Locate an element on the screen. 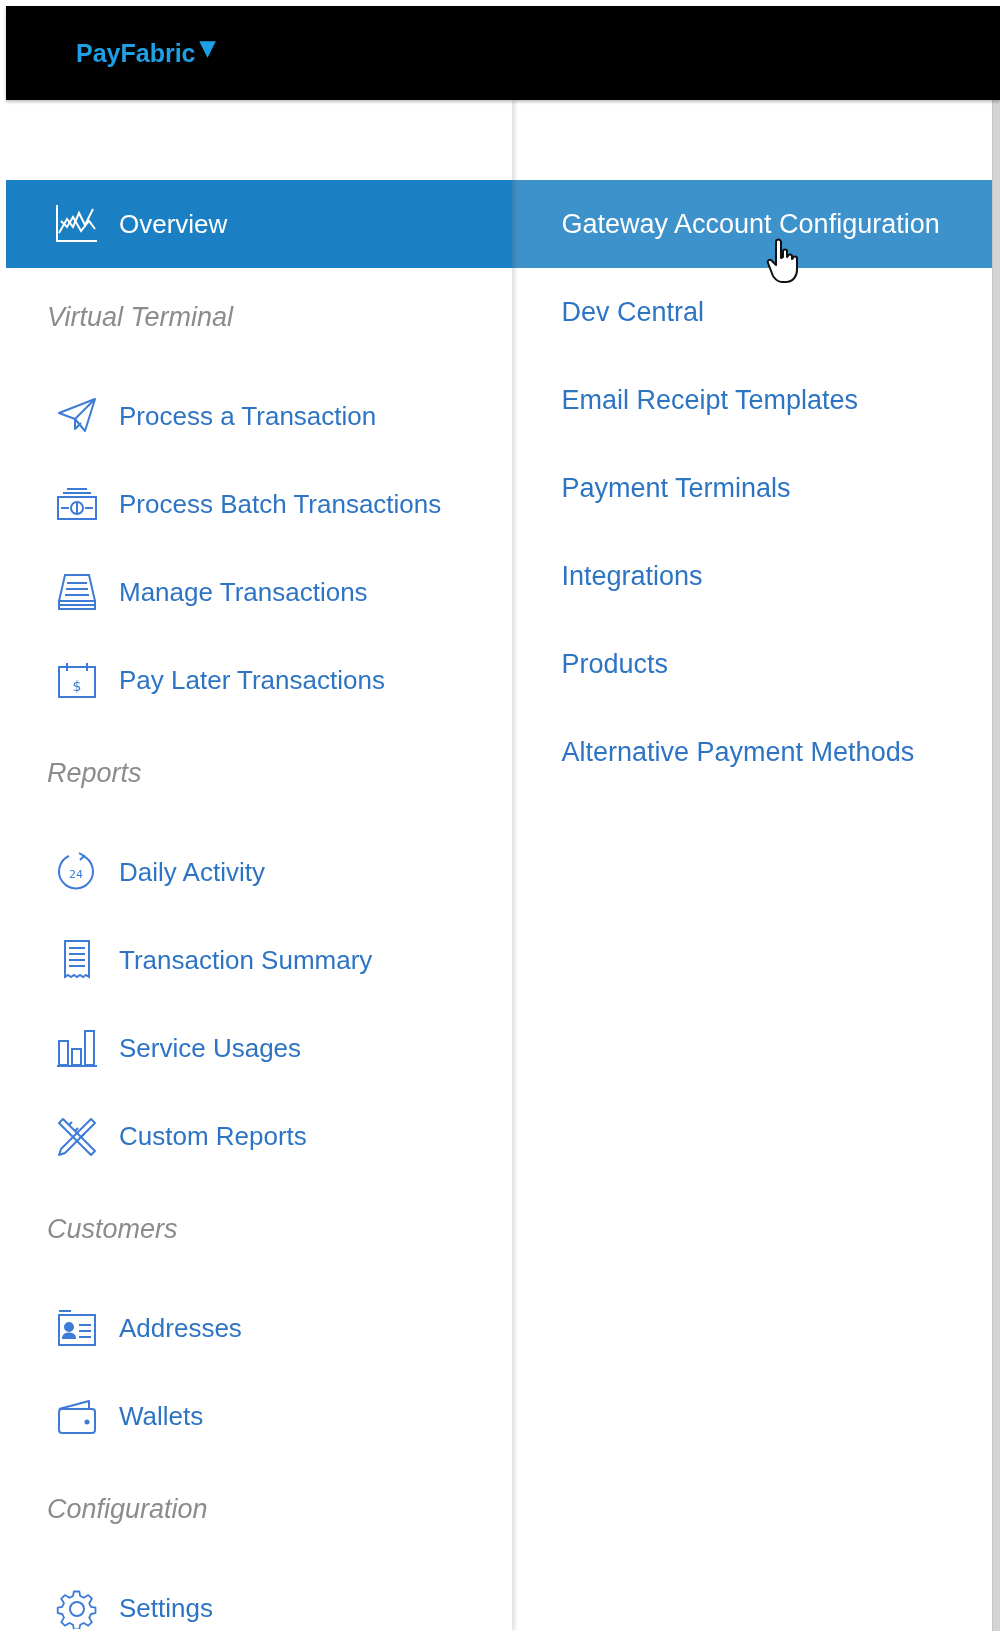 The width and height of the screenshot is (1000, 1631). menu-item: Addresses is located at coordinates (259, 1328).